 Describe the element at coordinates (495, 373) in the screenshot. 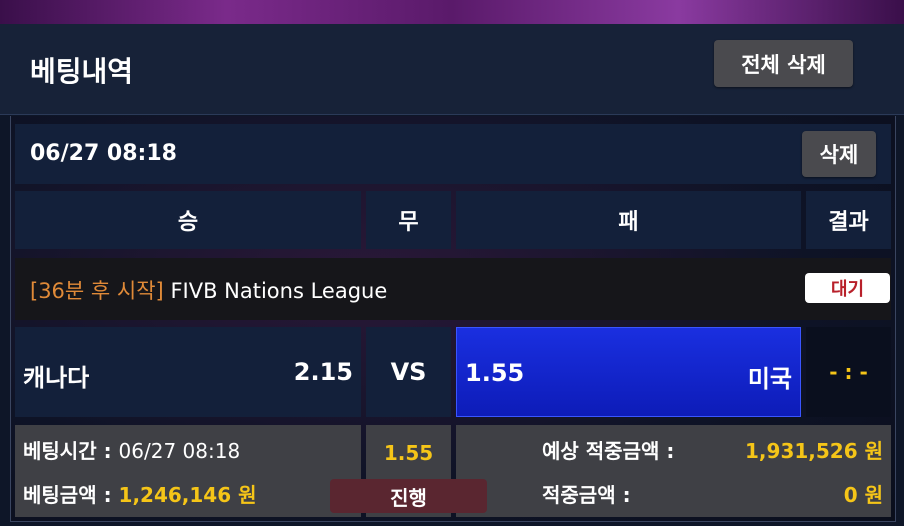

I see `away-team-odds: 1.55` at that location.